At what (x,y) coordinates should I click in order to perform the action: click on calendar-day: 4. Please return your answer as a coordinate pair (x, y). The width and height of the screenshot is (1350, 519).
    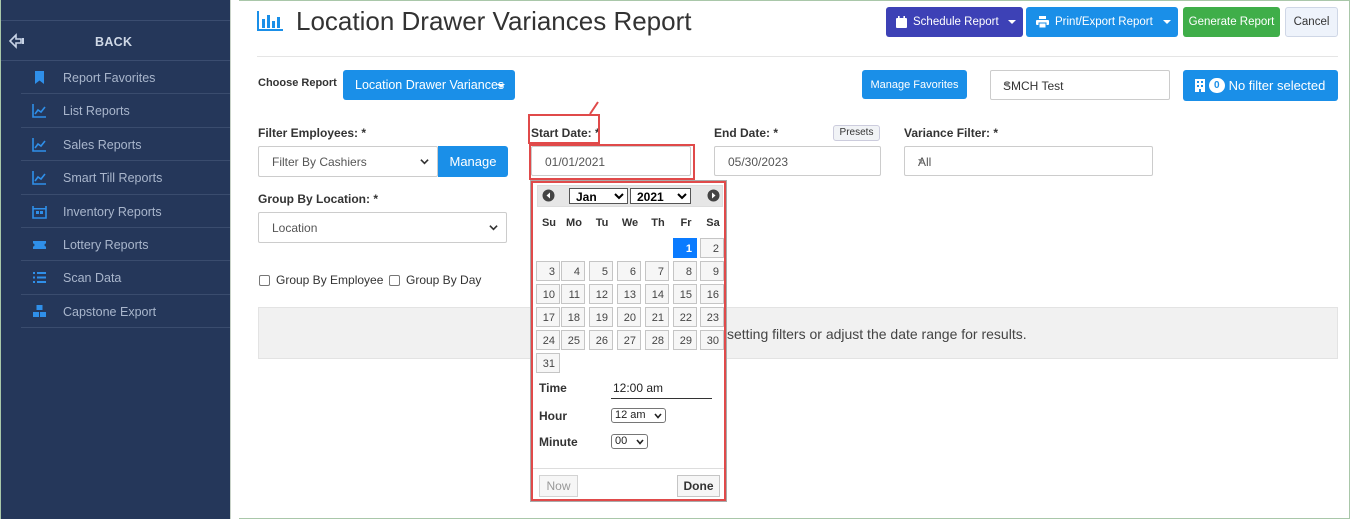
    Looking at the image, I should click on (573, 271).